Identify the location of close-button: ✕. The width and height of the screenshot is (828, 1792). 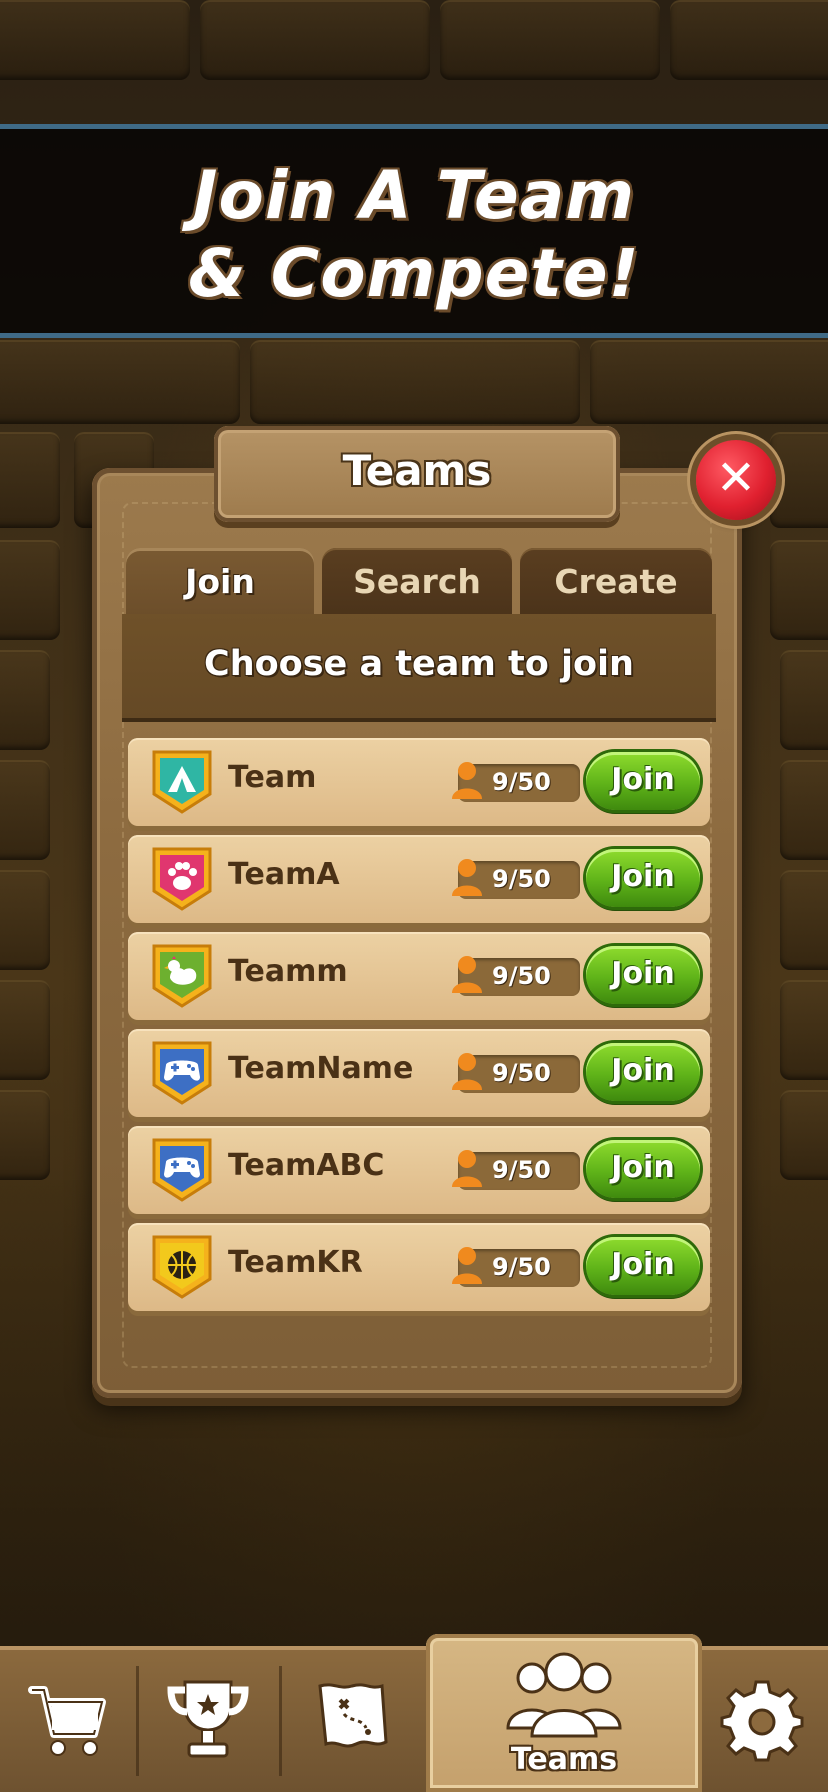
(736, 480).